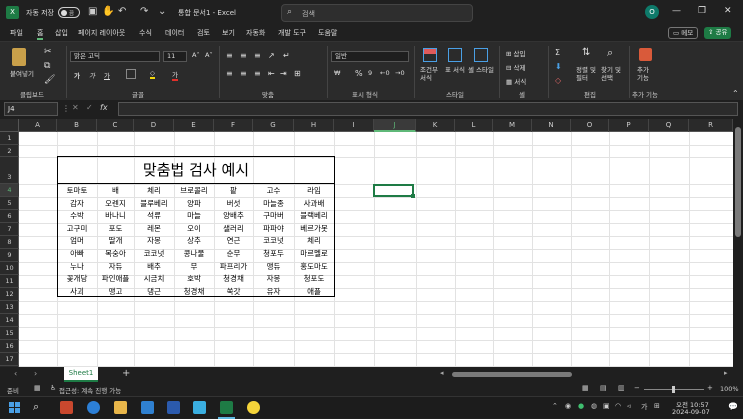 The image size is (743, 419). Describe the element at coordinates (481, 70) in the screenshot. I see `cell-styles-button: 셀 스타일` at that location.